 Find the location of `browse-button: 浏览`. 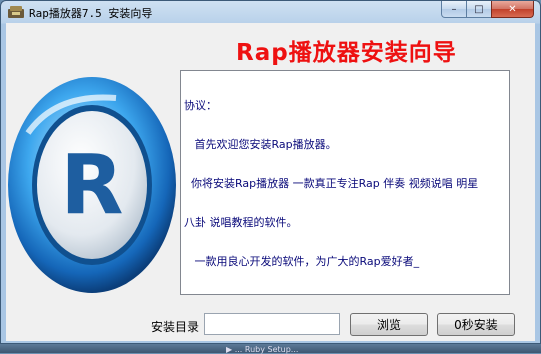

browse-button: 浏览 is located at coordinates (389, 324).